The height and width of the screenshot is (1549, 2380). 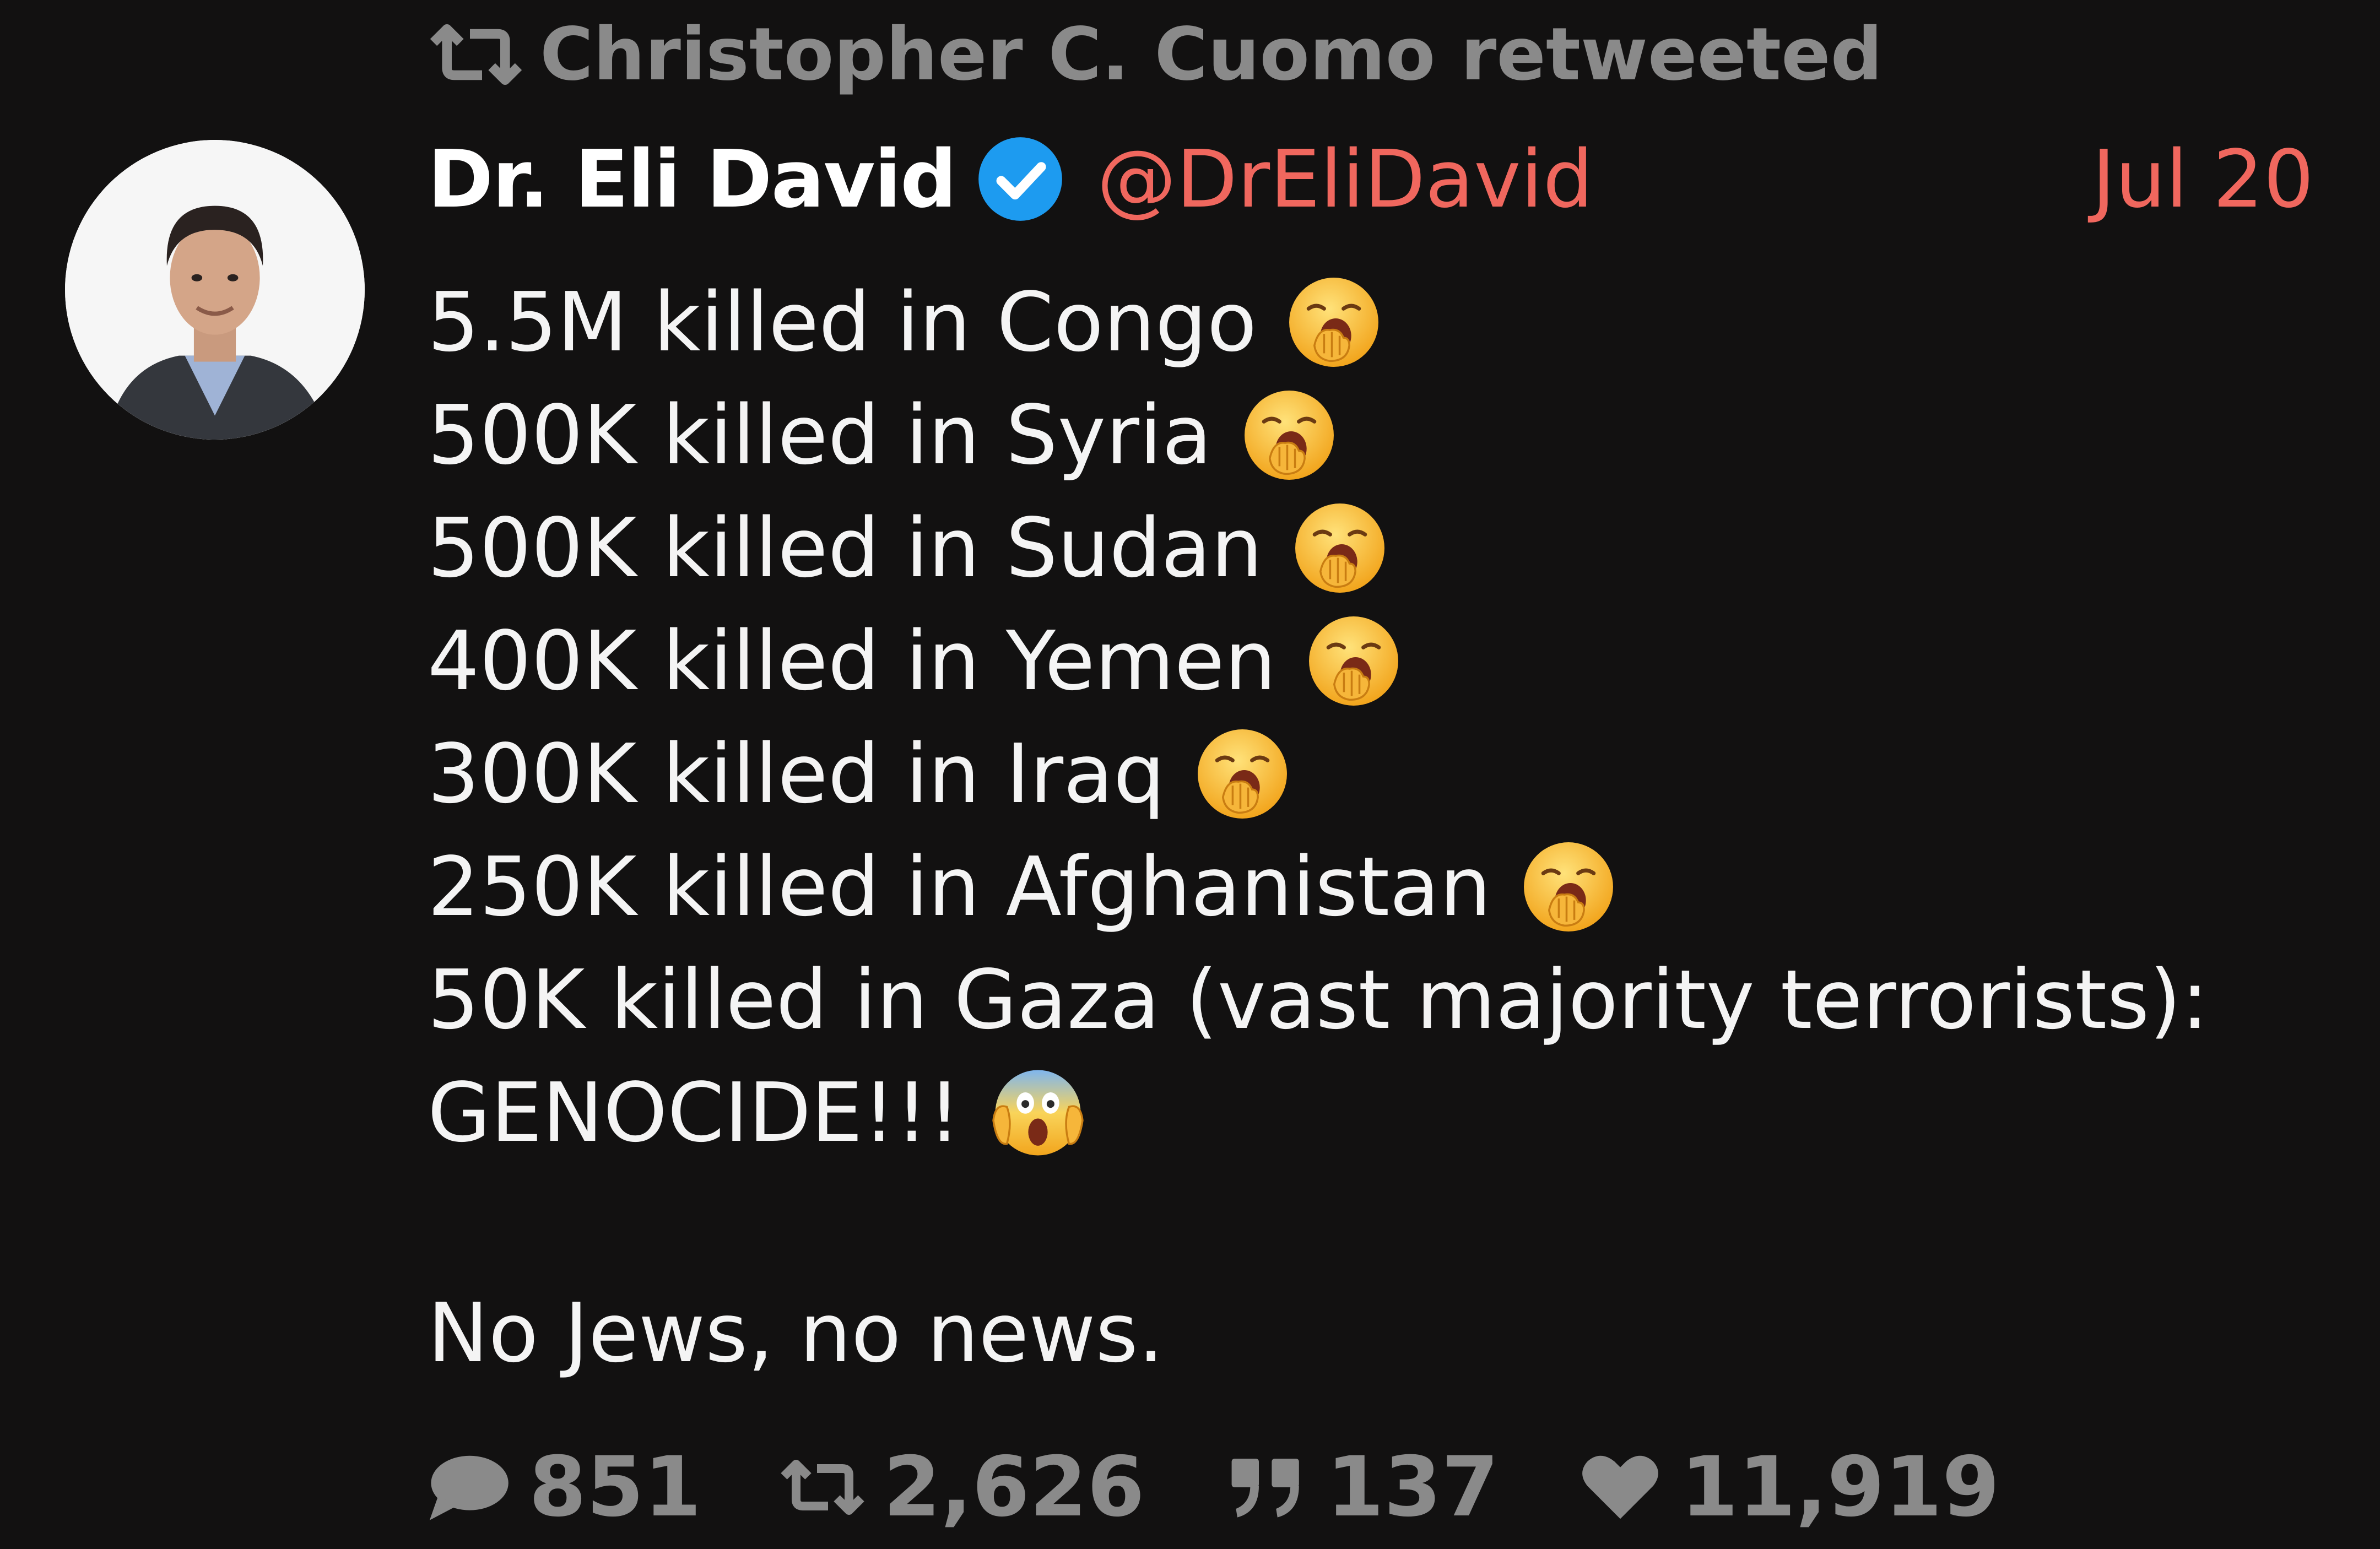 I want to click on tweet-line-text: 500K killed in Syria, so click(x=820, y=435).